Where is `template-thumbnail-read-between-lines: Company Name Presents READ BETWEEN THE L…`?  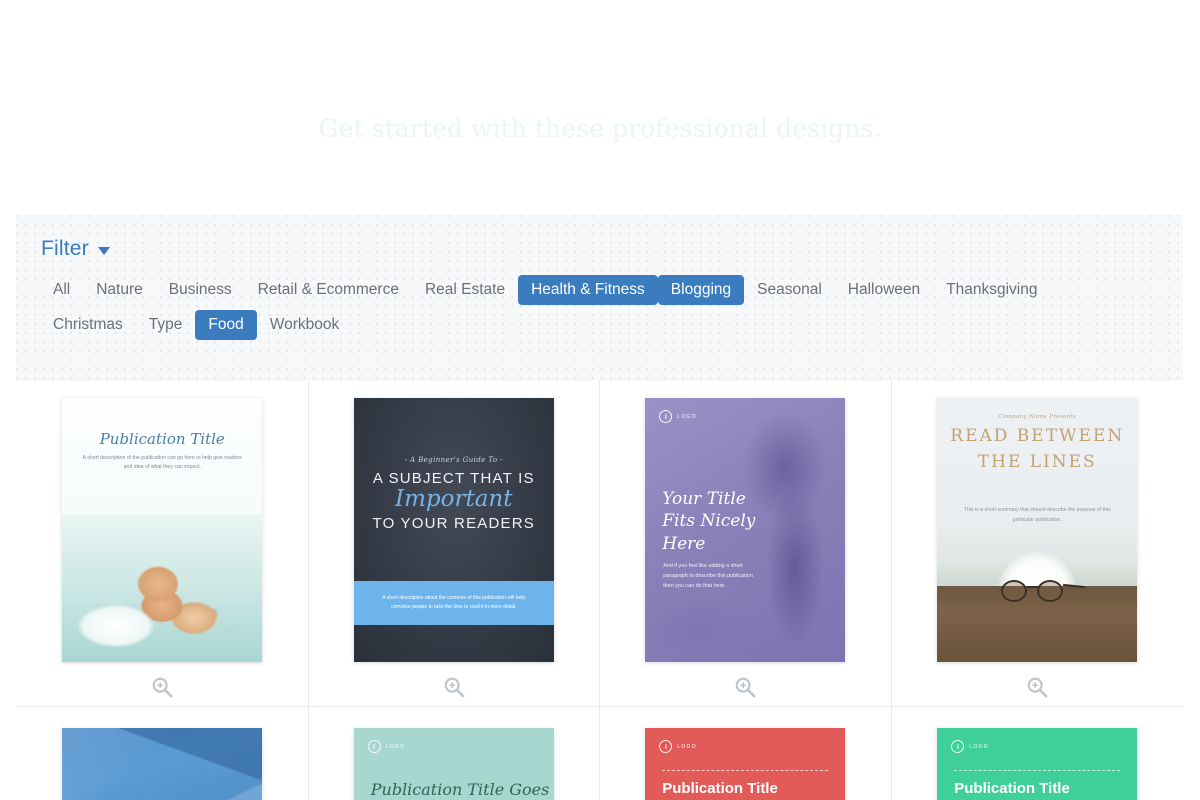
template-thumbnail-read-between-lines: Company Name Presents READ BETWEEN THE L… is located at coordinates (1037, 530).